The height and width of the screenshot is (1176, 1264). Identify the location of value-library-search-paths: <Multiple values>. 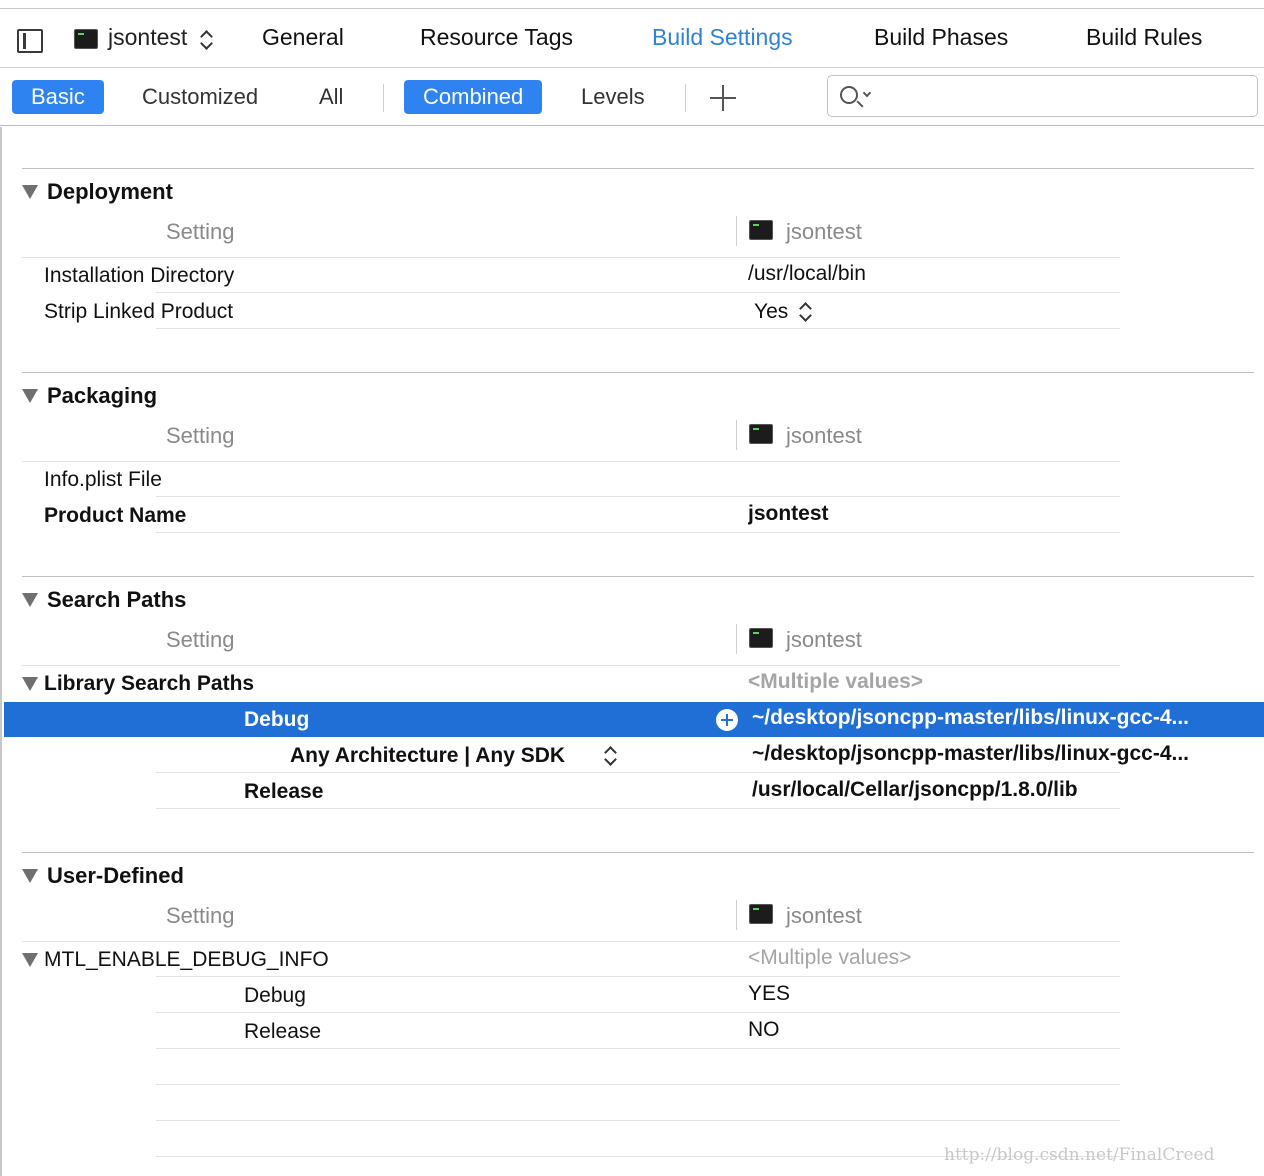
(835, 682).